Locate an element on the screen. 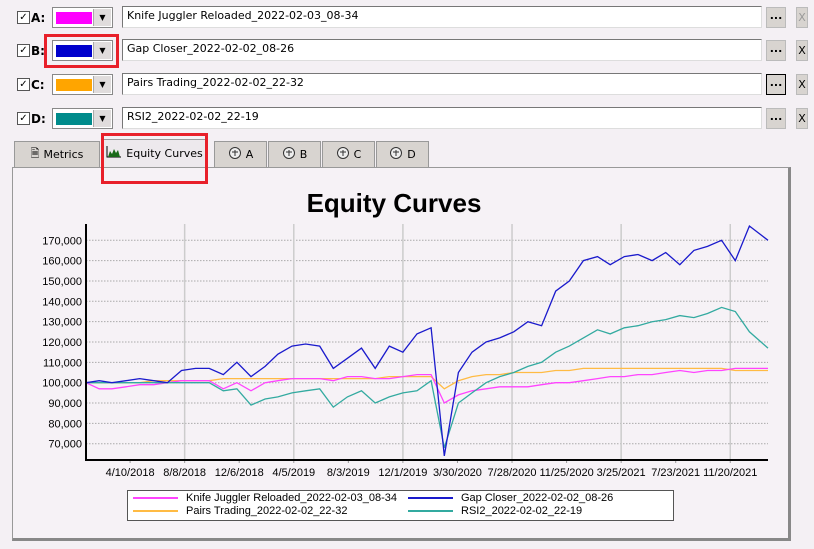  x-tick-label: 3/25/2021 is located at coordinates (621, 473).